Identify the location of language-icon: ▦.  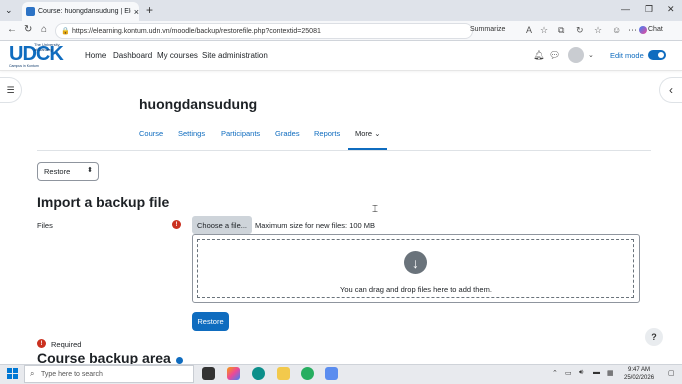
(610, 373).